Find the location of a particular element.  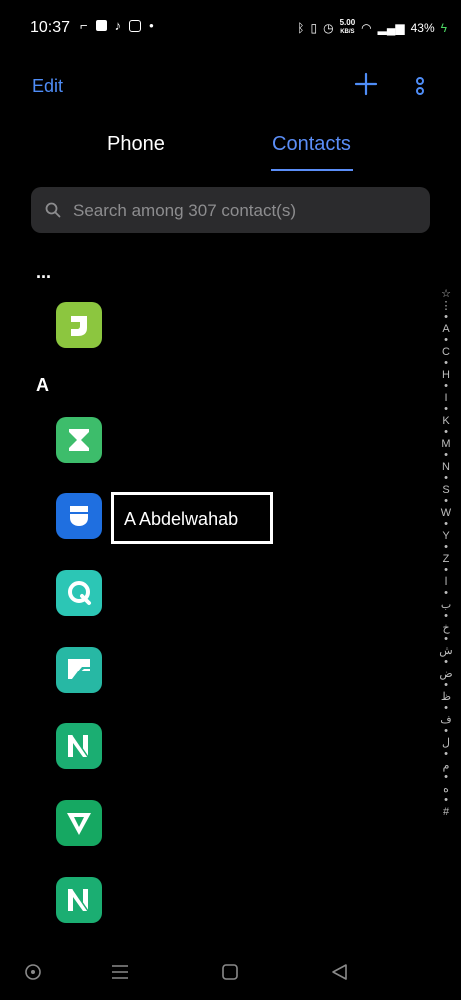

edit-button: Edit is located at coordinates (47, 86).